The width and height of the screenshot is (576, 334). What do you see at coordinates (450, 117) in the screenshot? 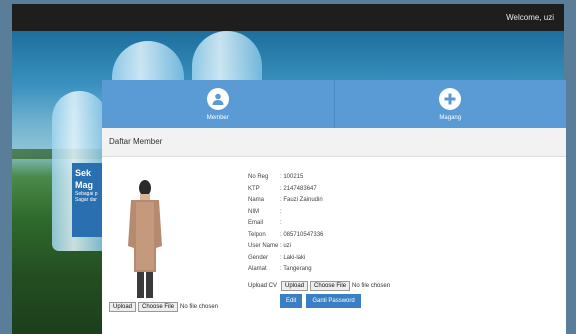
I see `nav-magang-label: Magang` at bounding box center [450, 117].